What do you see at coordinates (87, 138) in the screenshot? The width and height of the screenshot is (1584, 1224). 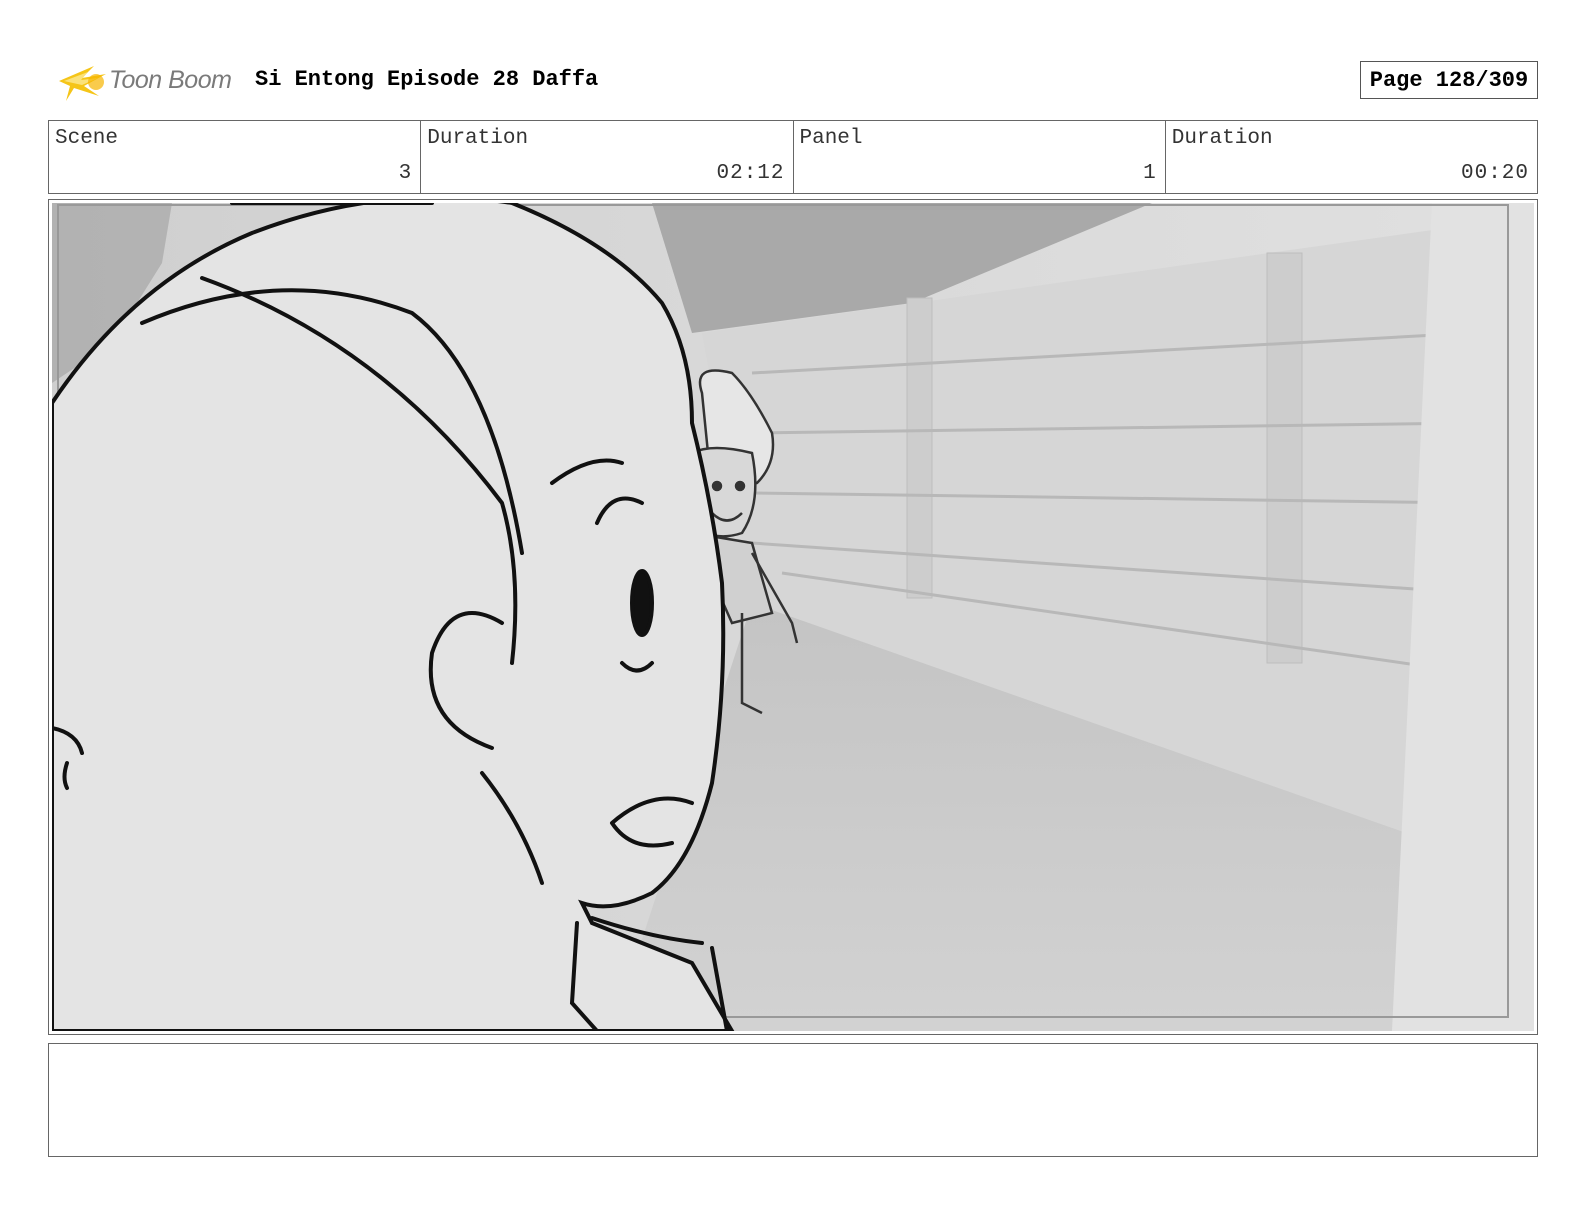 I see `scene-label: Scene` at bounding box center [87, 138].